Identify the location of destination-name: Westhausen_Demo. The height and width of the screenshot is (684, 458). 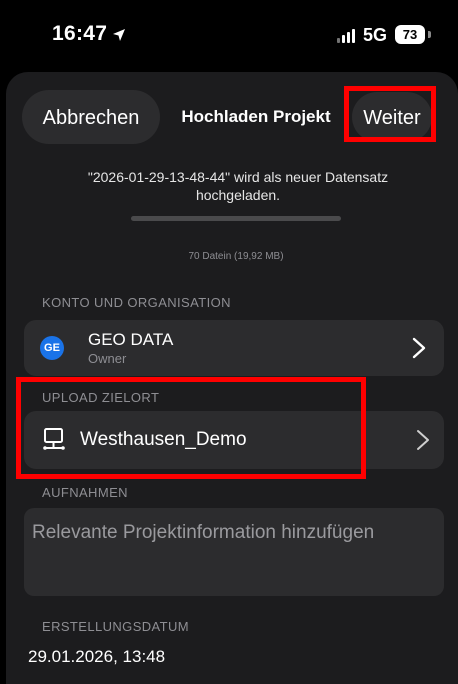
(163, 439).